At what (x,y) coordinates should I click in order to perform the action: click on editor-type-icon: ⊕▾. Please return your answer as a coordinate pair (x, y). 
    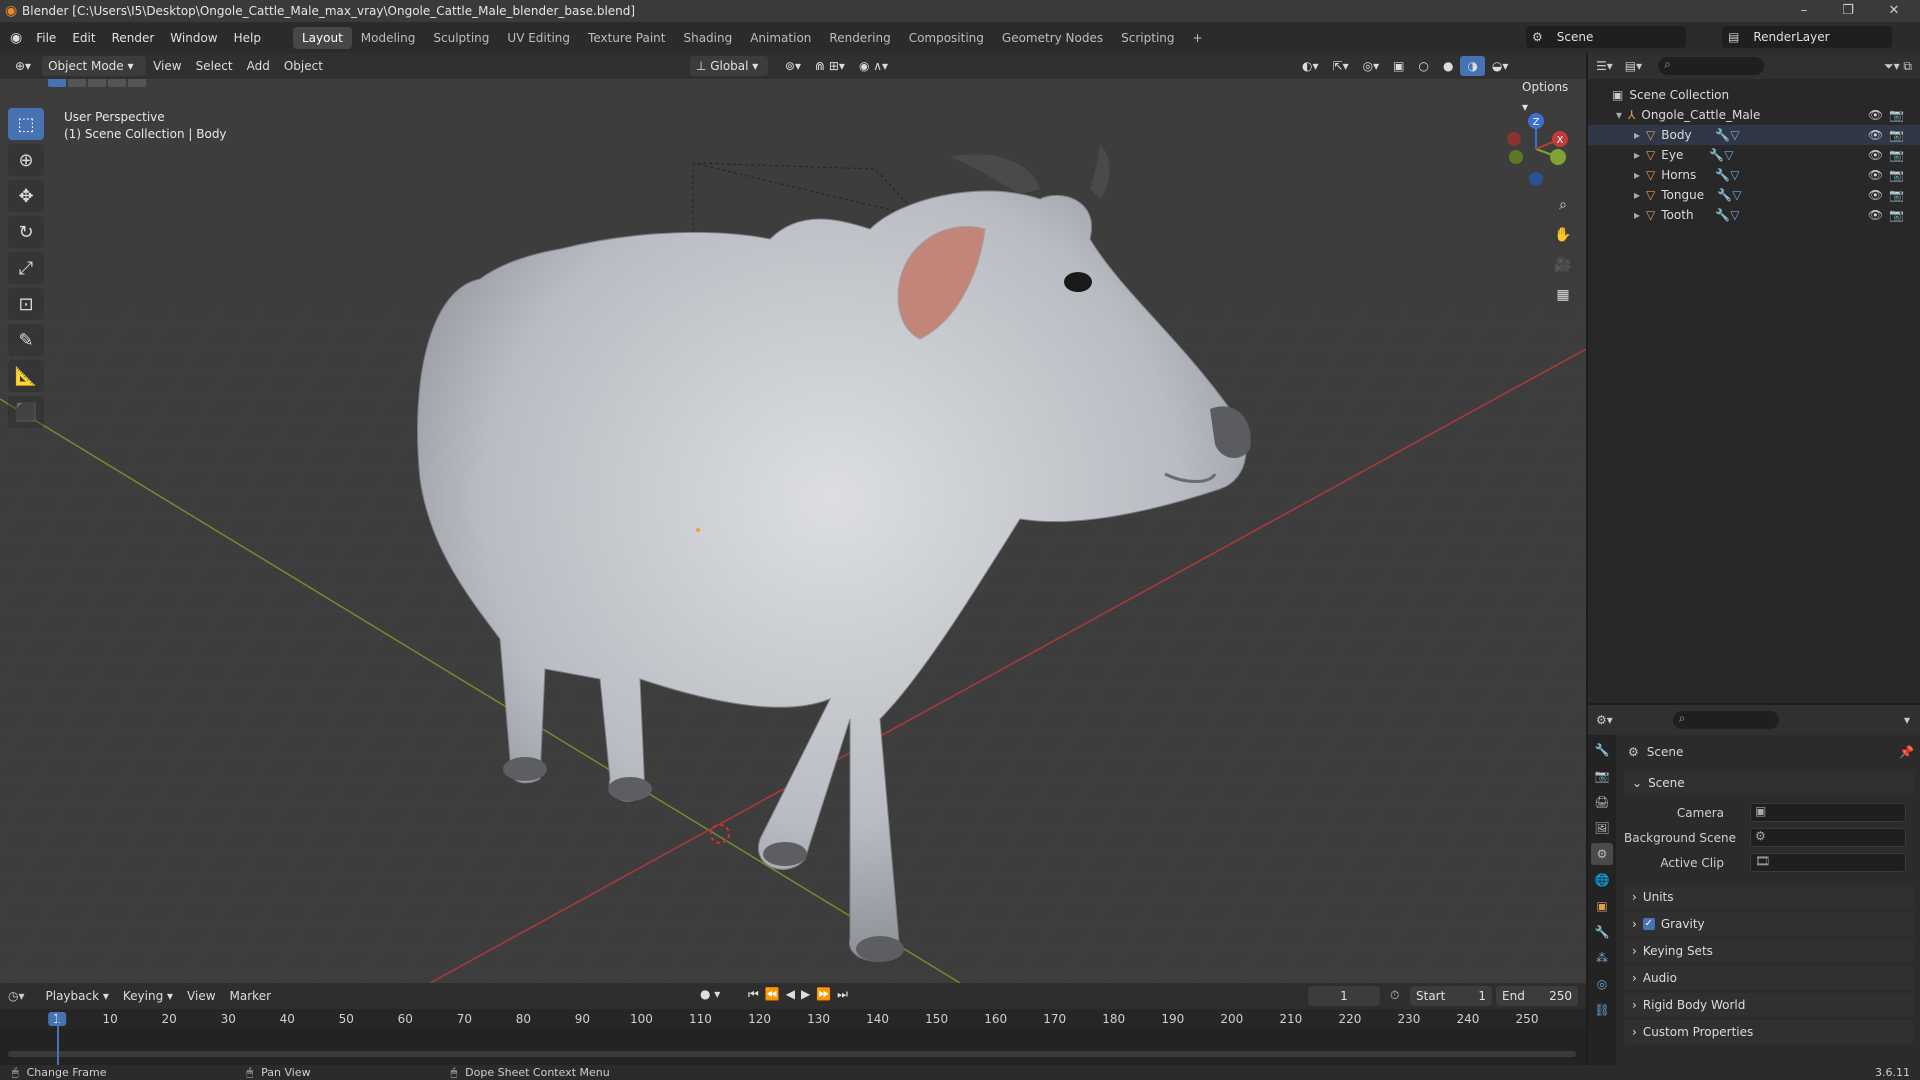
    Looking at the image, I should click on (23, 66).